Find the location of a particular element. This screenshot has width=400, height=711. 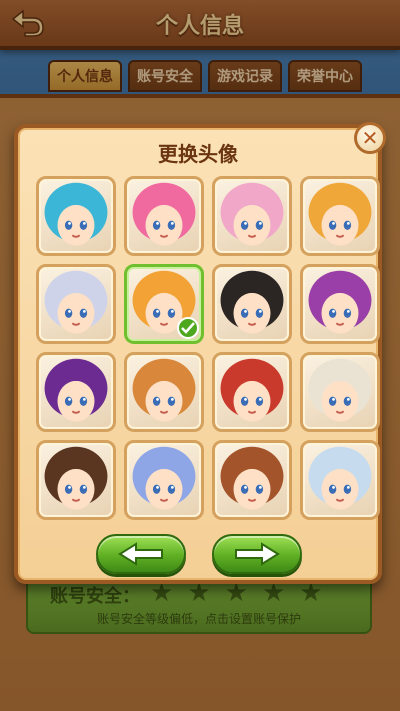

close-icon: ✕ is located at coordinates (370, 138).